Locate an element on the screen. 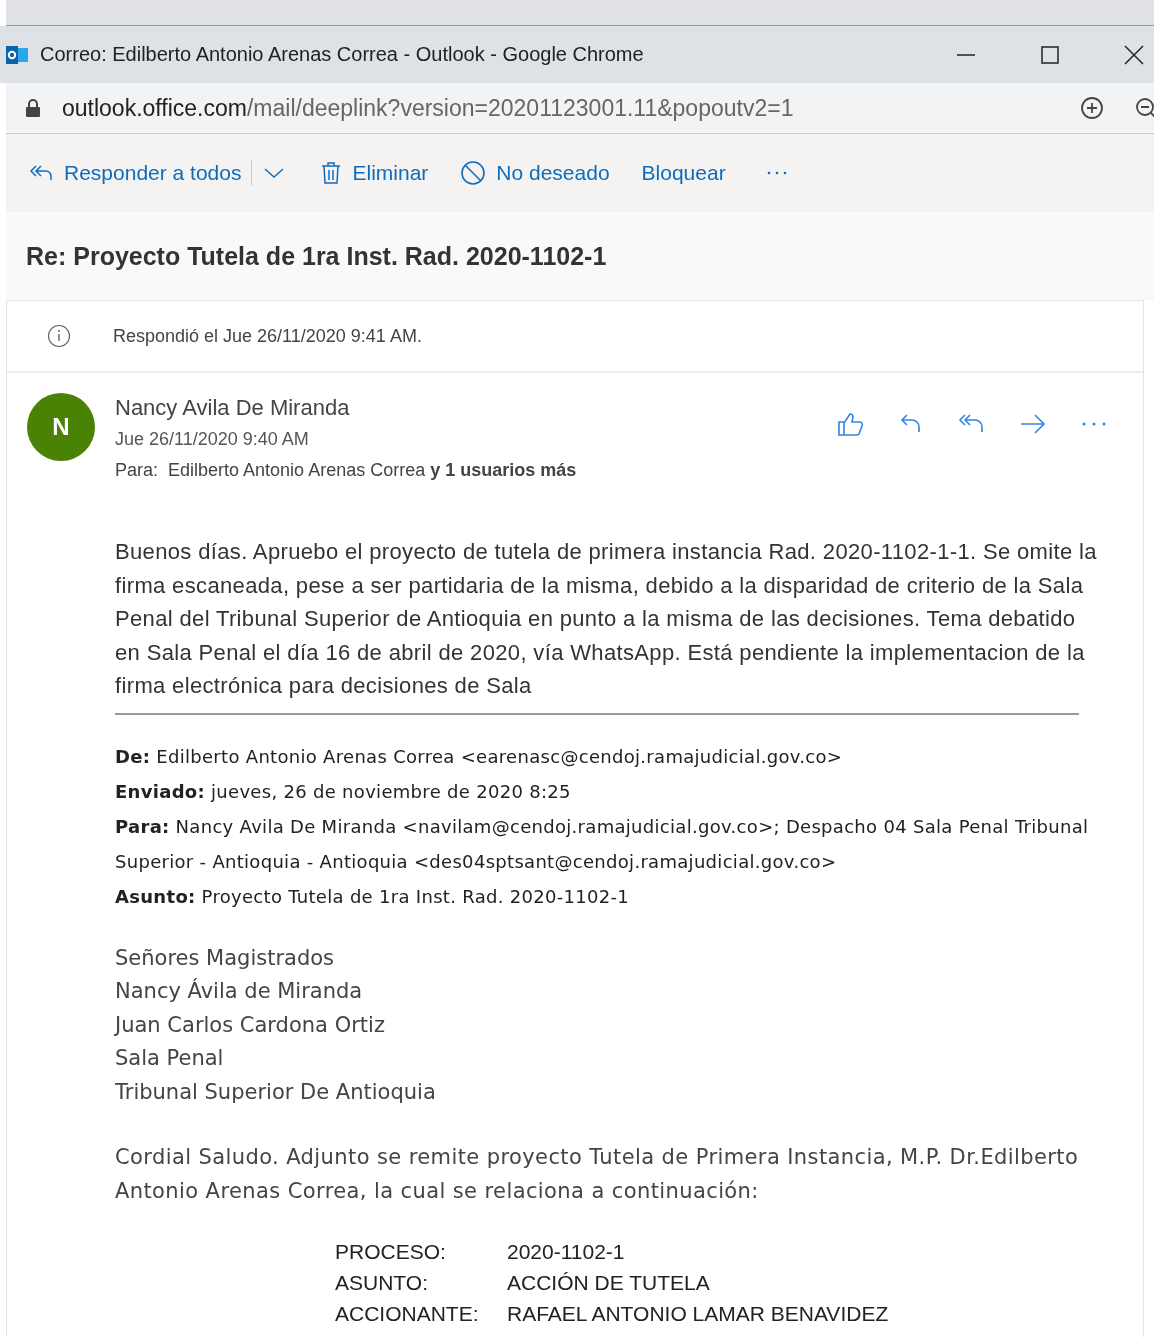 The width and height of the screenshot is (1154, 1337). url-text: outlook.office.com/mail/deeplink?version=20201123001.11&popoutv2=1 is located at coordinates (560, 108).